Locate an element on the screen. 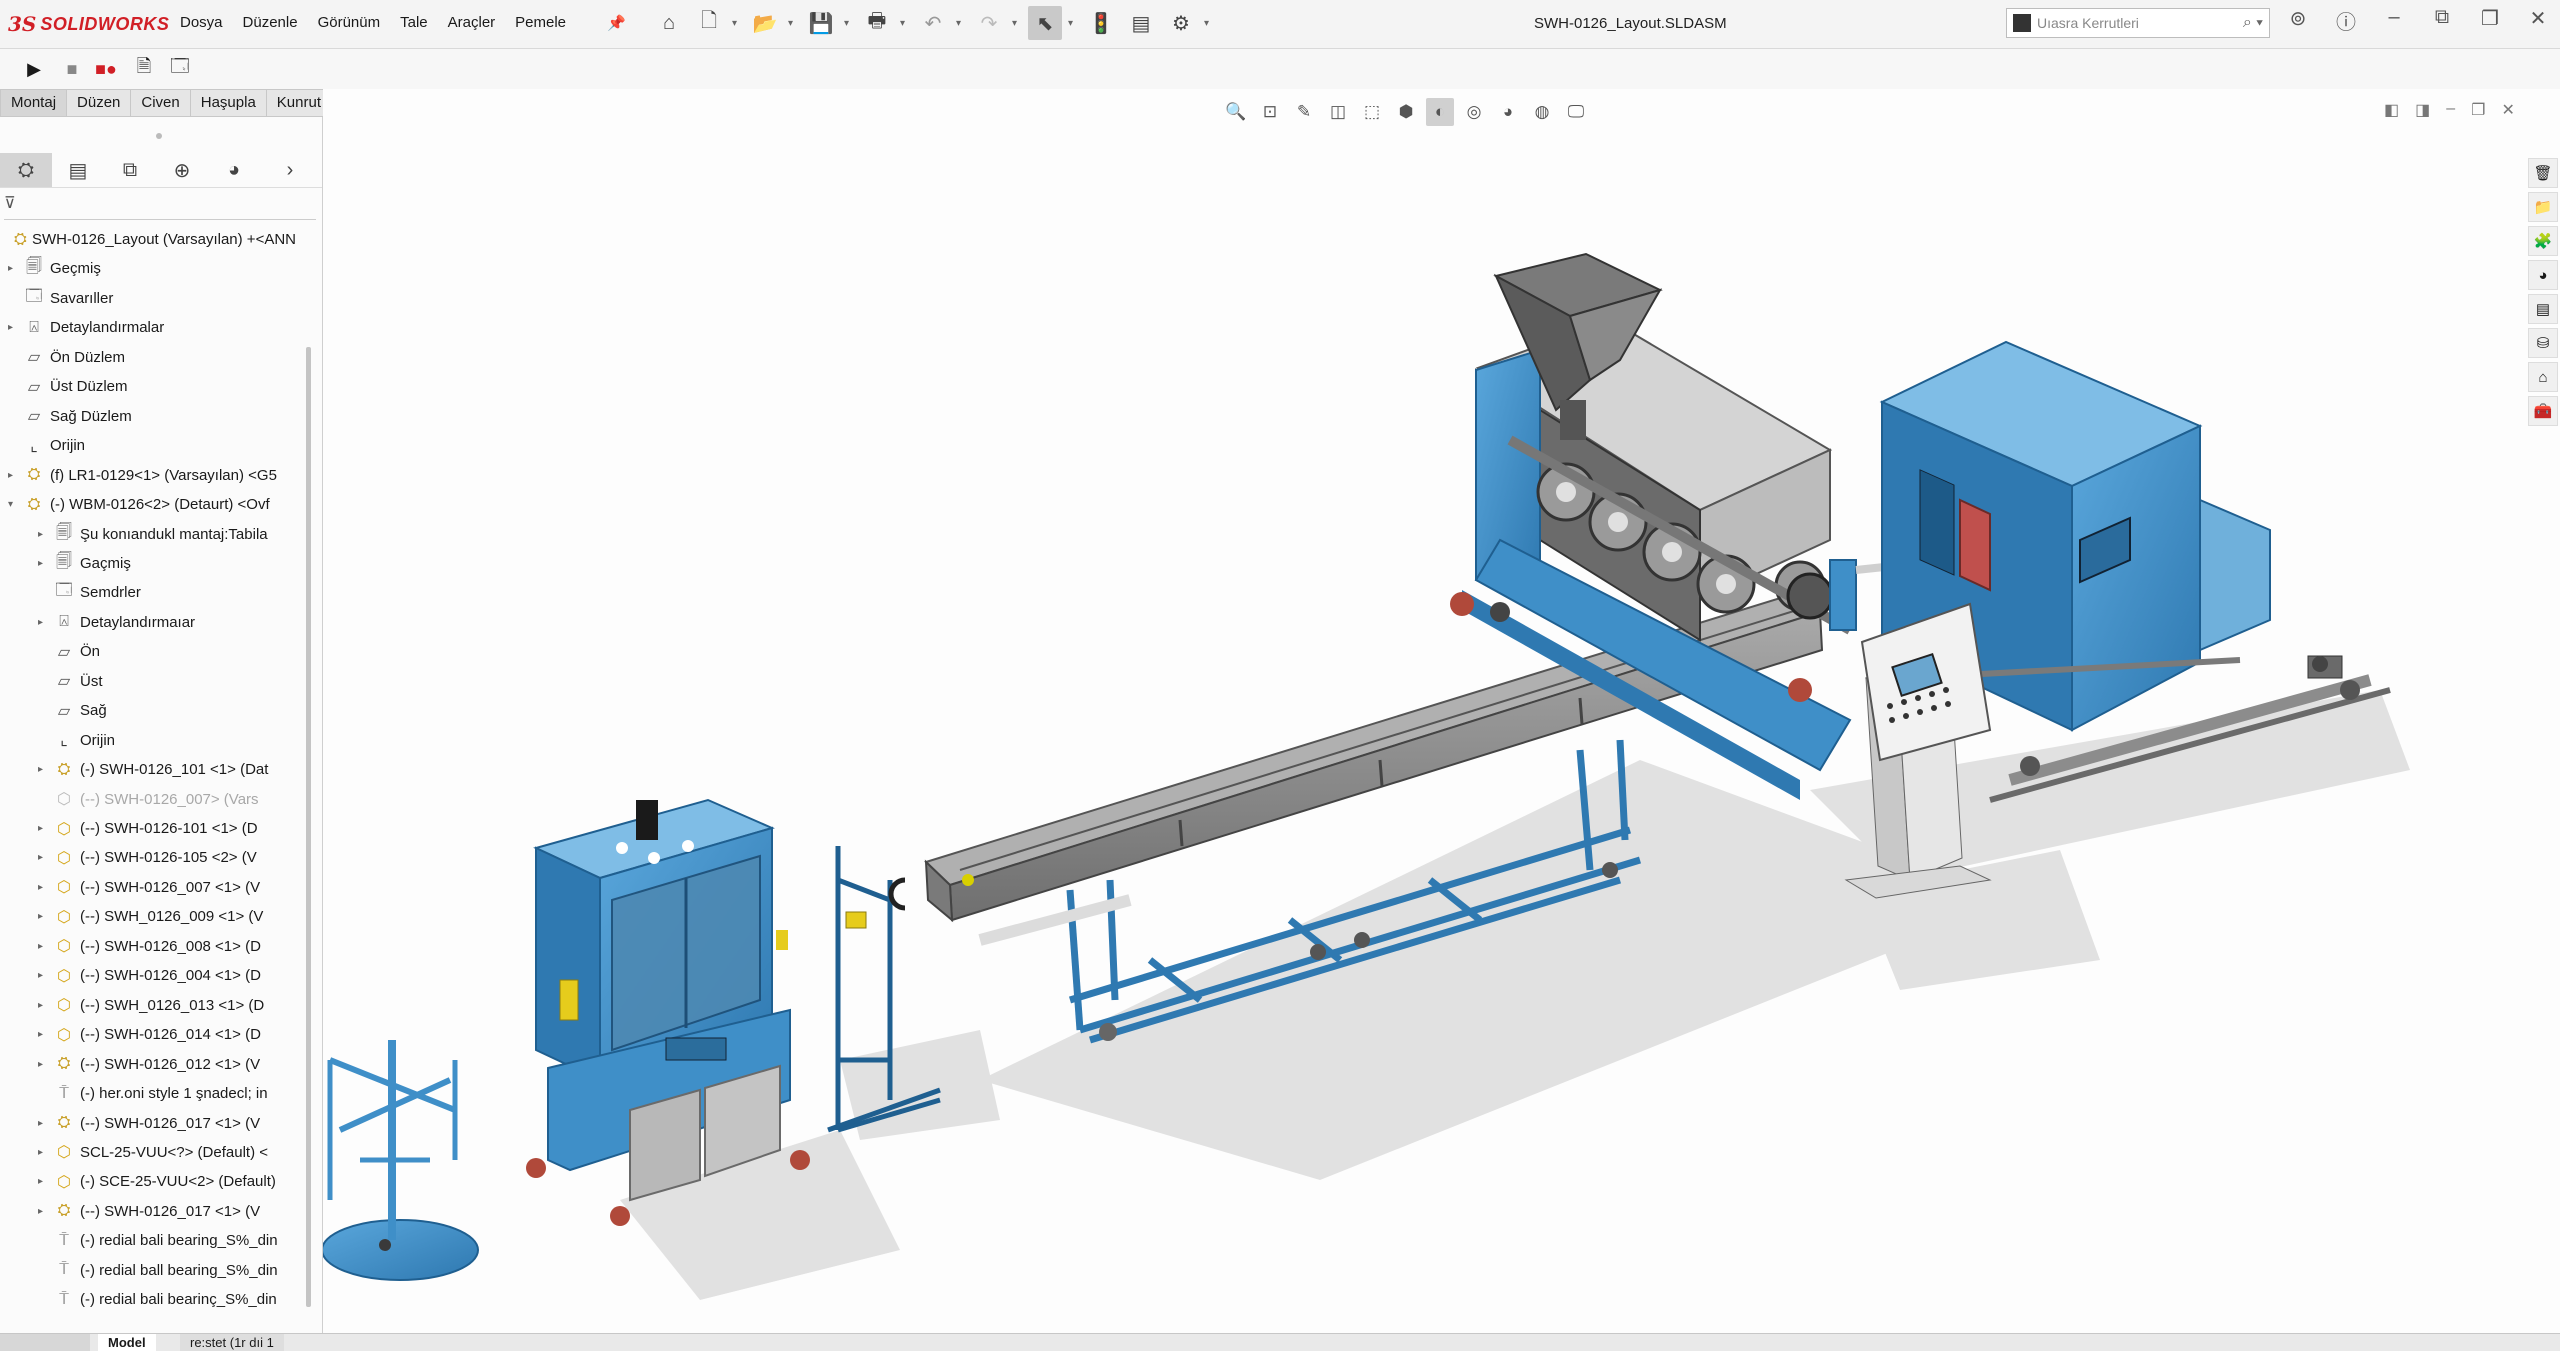 Image resolution: width=2560 pixels, height=1351 pixels. viewport-minimize-icon: – is located at coordinates (2450, 110).